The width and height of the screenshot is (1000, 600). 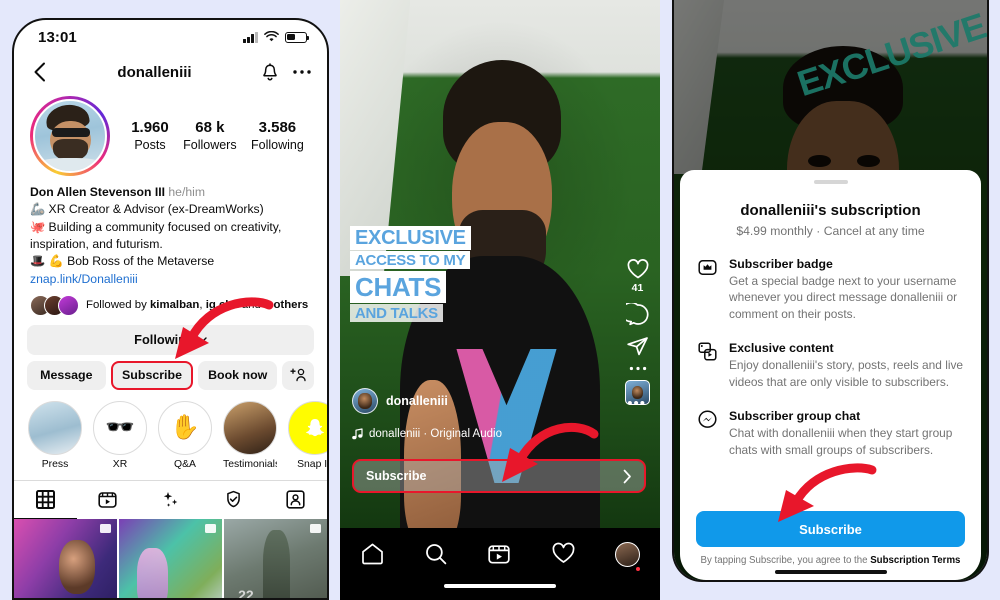 I want to click on tab-verified, so click(x=233, y=500).